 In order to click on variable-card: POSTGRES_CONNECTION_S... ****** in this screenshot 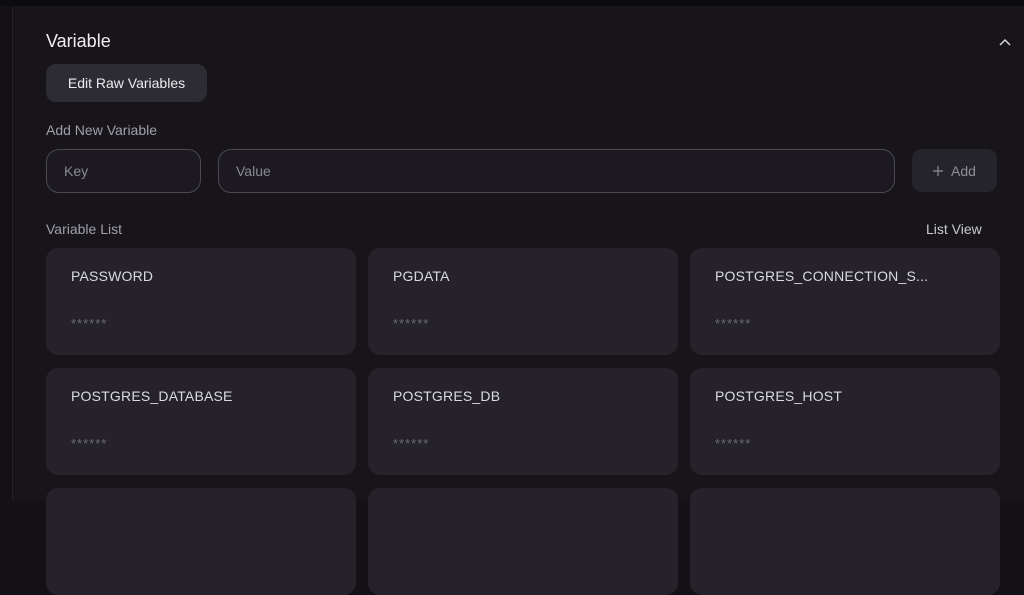, I will do `click(845, 301)`.